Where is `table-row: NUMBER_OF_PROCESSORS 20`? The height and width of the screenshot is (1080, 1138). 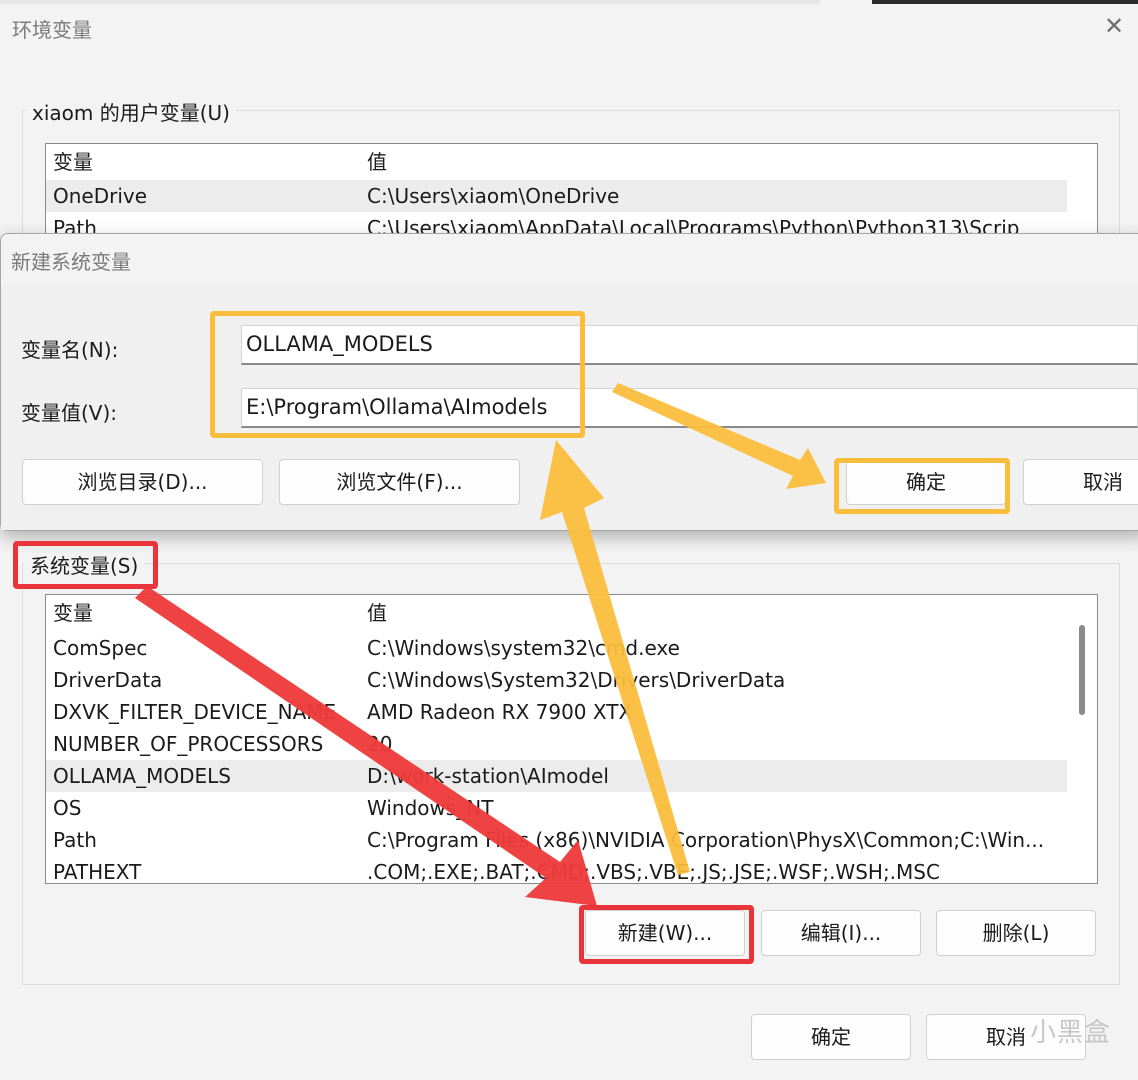 table-row: NUMBER_OF_PROCESSORS 20 is located at coordinates (556, 744).